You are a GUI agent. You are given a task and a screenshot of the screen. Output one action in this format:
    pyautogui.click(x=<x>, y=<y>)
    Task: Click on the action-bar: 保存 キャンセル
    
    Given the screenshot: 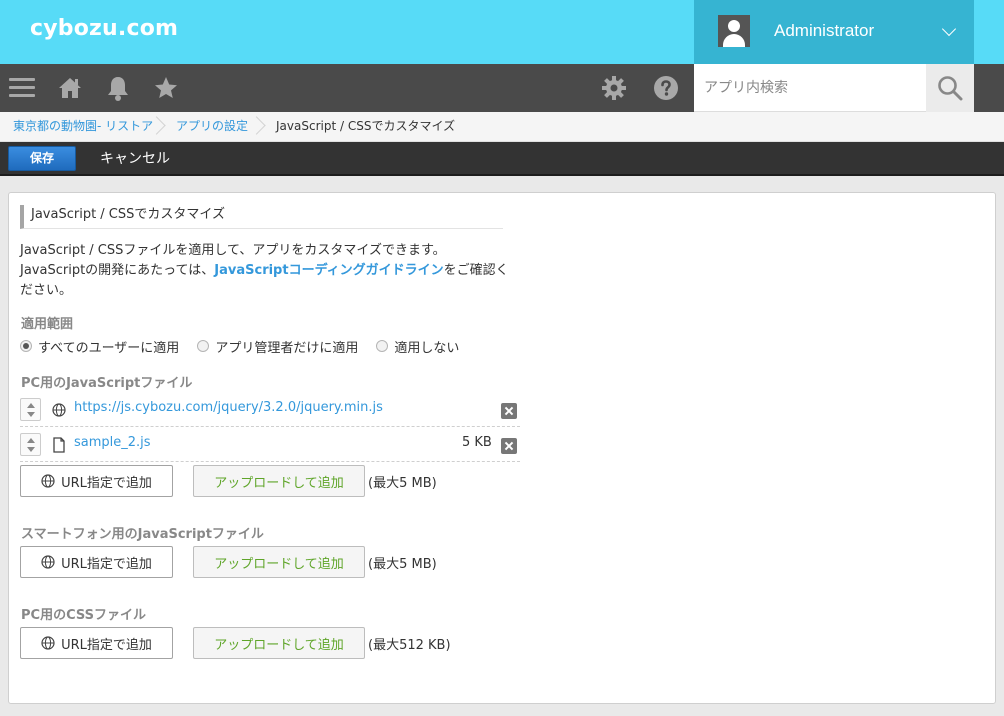 What is the action you would take?
    pyautogui.click(x=502, y=159)
    